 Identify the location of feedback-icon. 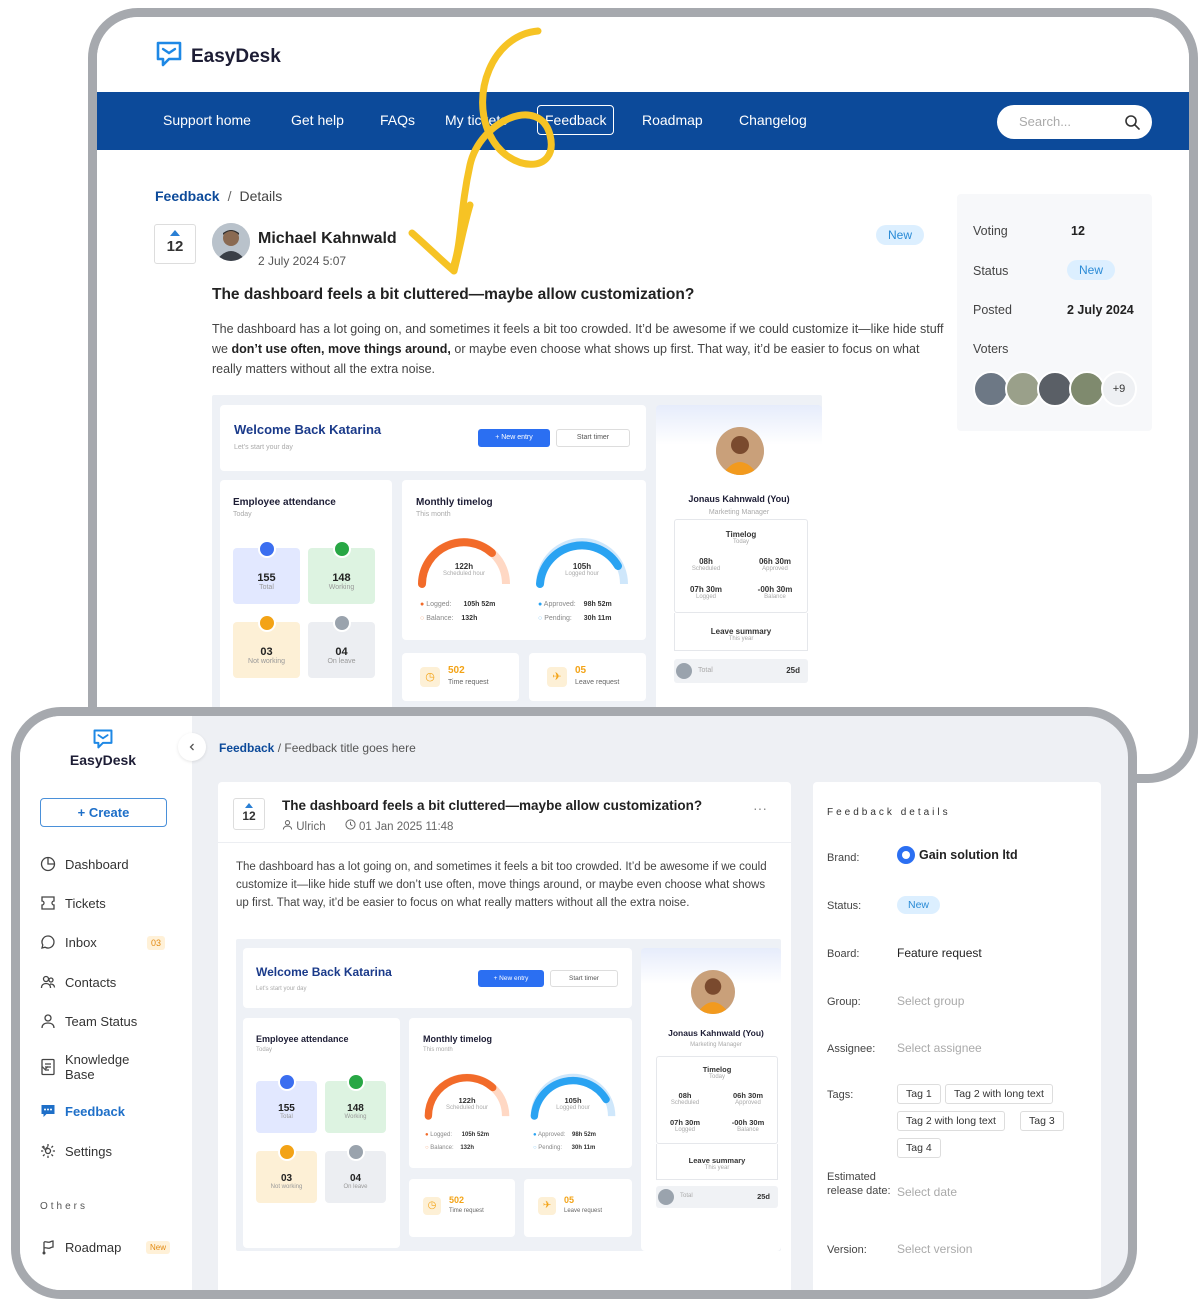
(48, 1111).